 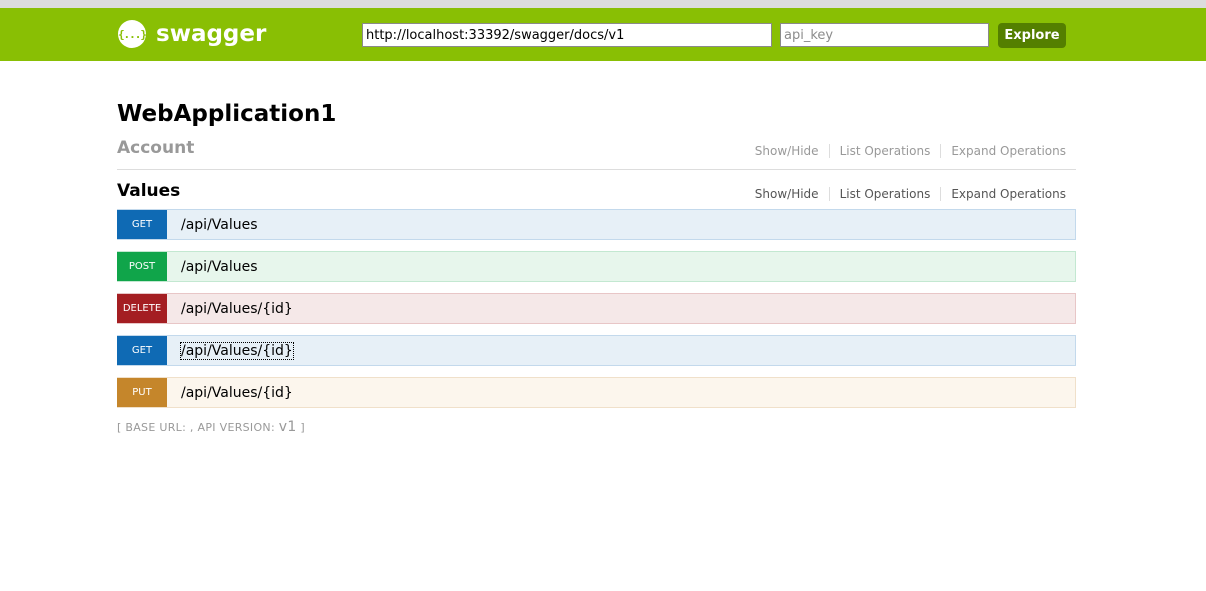 What do you see at coordinates (596, 169) in the screenshot?
I see `divider` at bounding box center [596, 169].